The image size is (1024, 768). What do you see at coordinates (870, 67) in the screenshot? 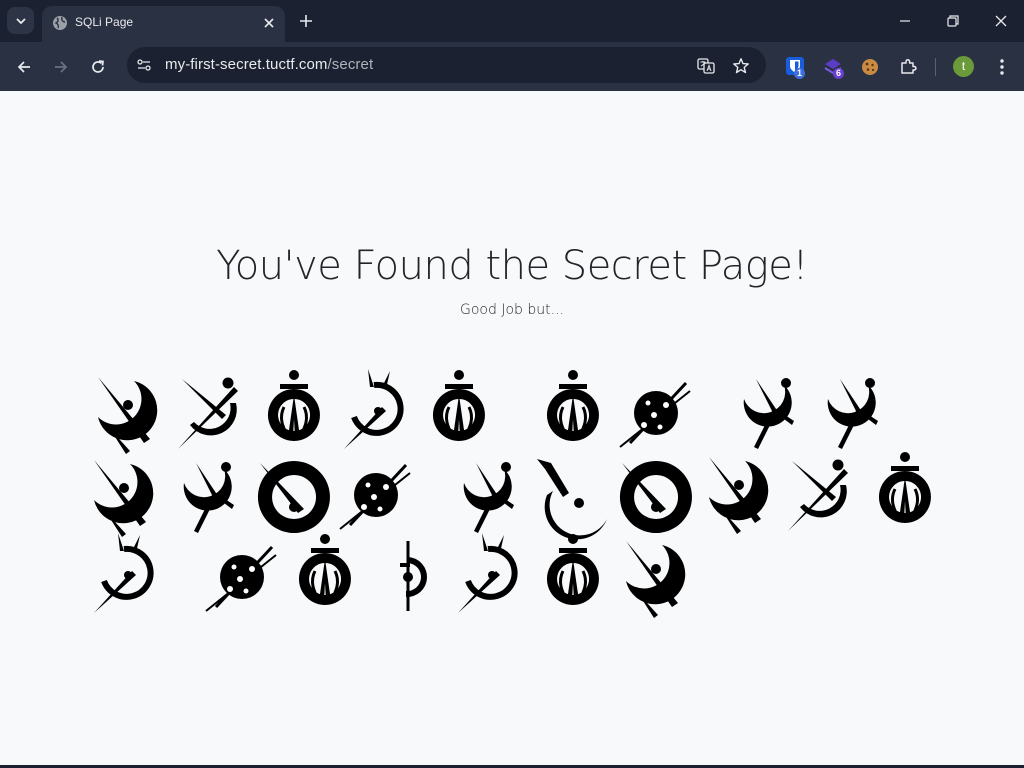
I see `cookie-icon` at bounding box center [870, 67].